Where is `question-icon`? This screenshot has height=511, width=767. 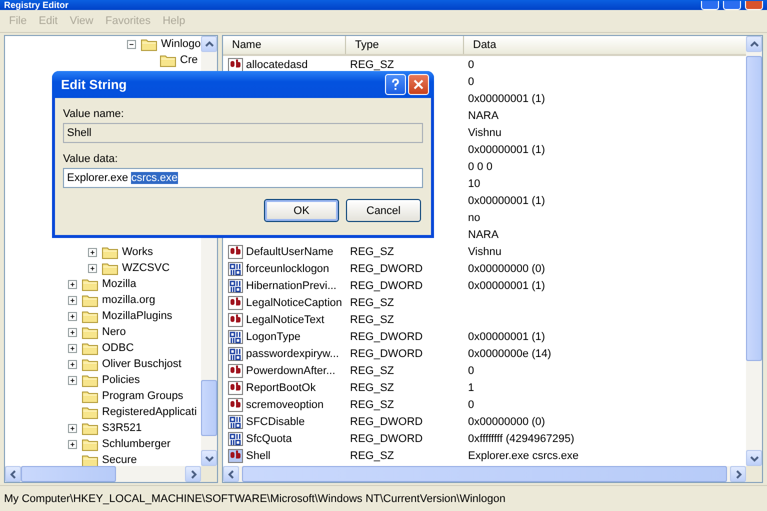
question-icon is located at coordinates (395, 84).